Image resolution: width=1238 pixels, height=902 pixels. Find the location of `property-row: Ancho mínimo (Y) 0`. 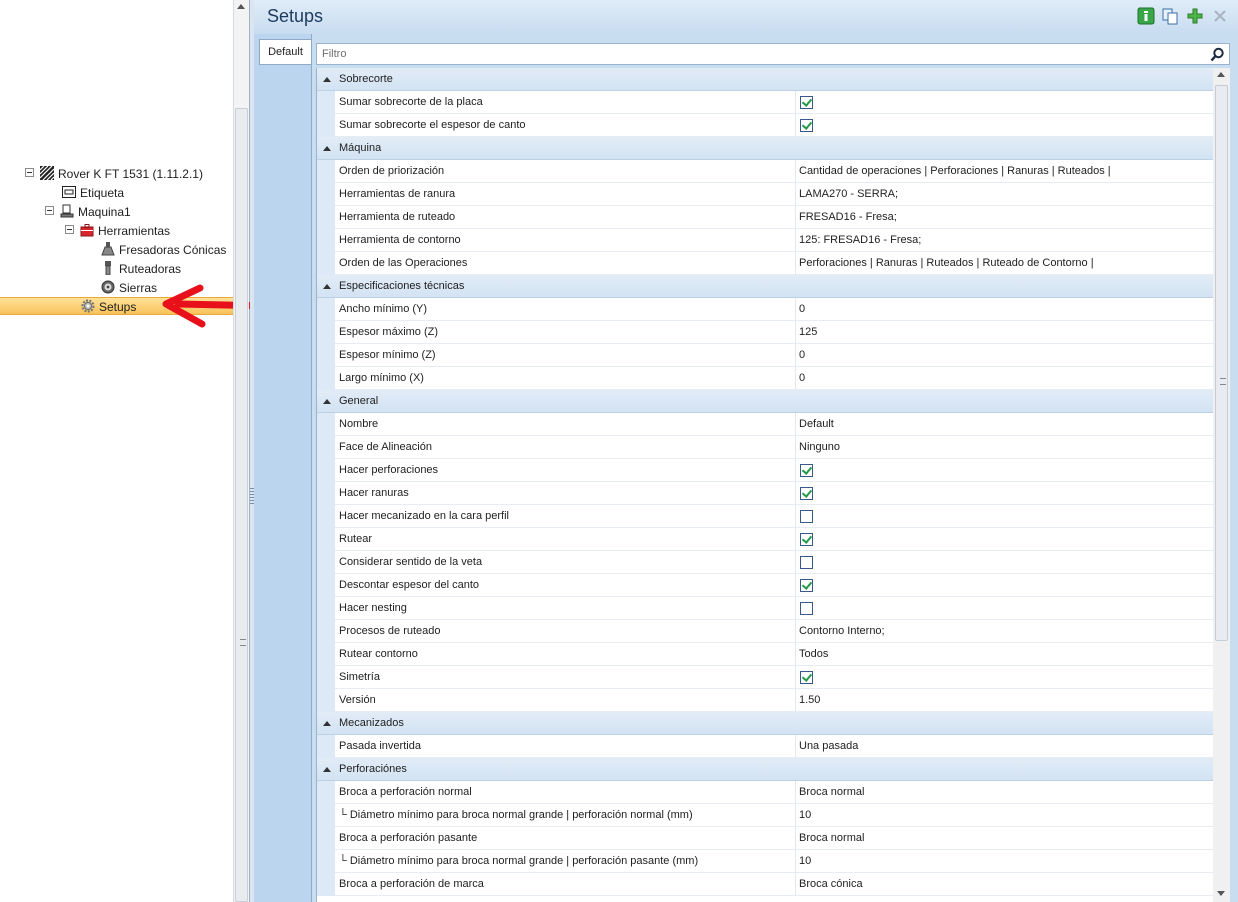

property-row: Ancho mínimo (Y) 0 is located at coordinates (765, 309).